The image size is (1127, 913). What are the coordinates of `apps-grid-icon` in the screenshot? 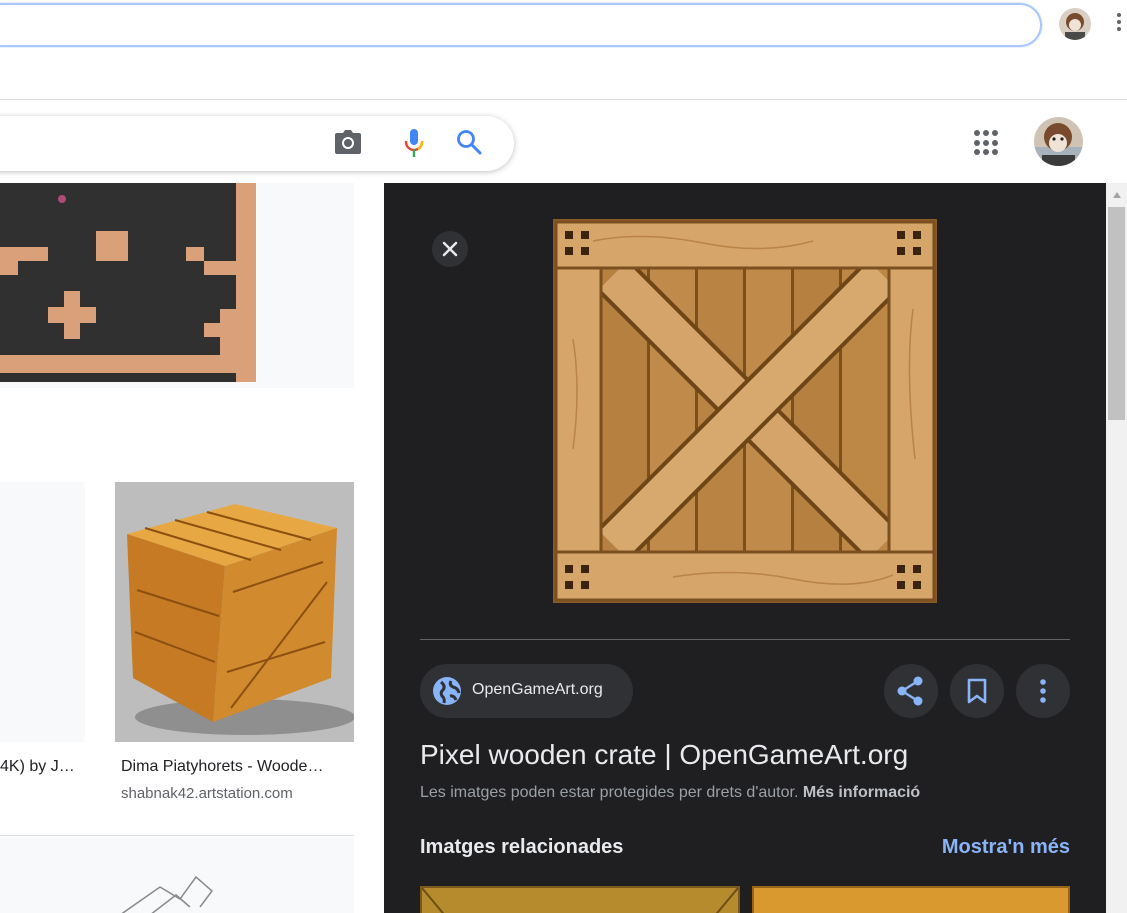 It's located at (987, 143).